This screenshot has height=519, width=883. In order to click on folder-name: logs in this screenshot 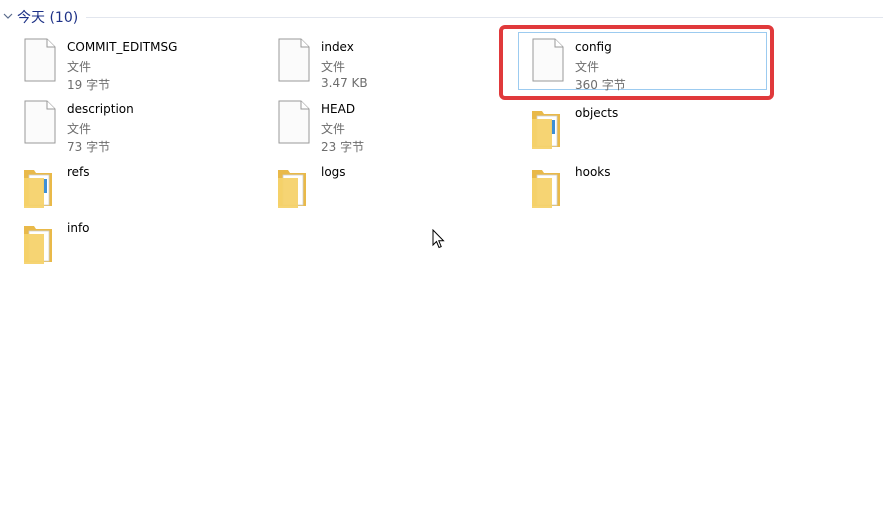, I will do `click(333, 172)`.